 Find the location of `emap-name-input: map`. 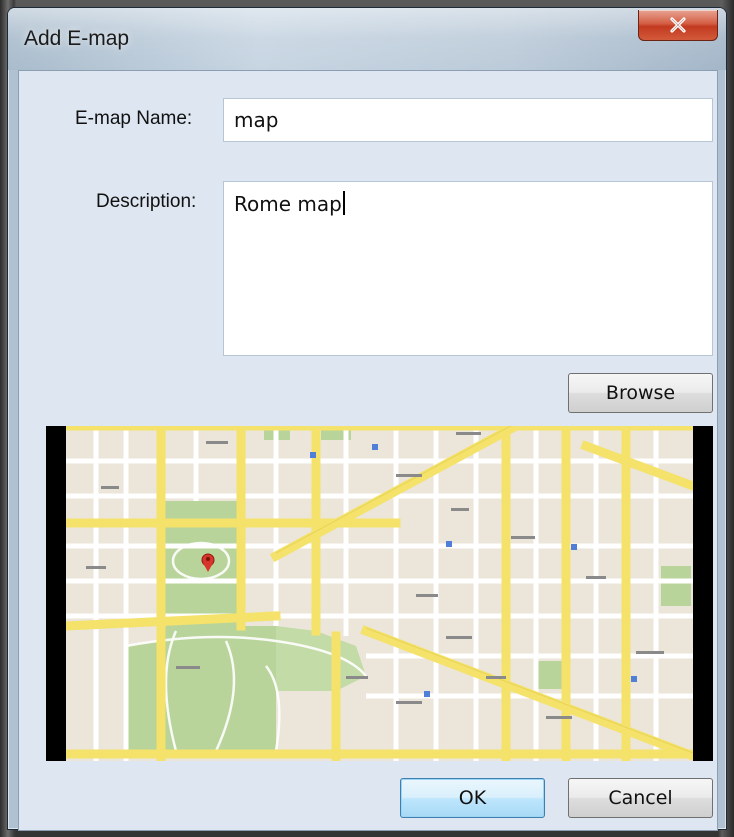

emap-name-input: map is located at coordinates (468, 120).